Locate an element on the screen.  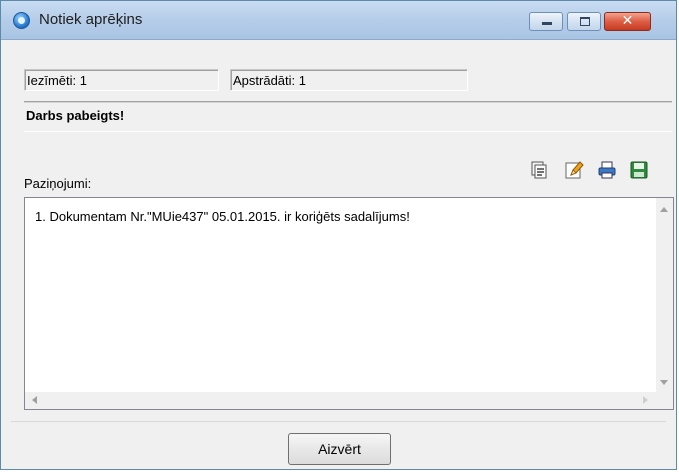
marked-count: Iezīmēti: 1 is located at coordinates (121, 80).